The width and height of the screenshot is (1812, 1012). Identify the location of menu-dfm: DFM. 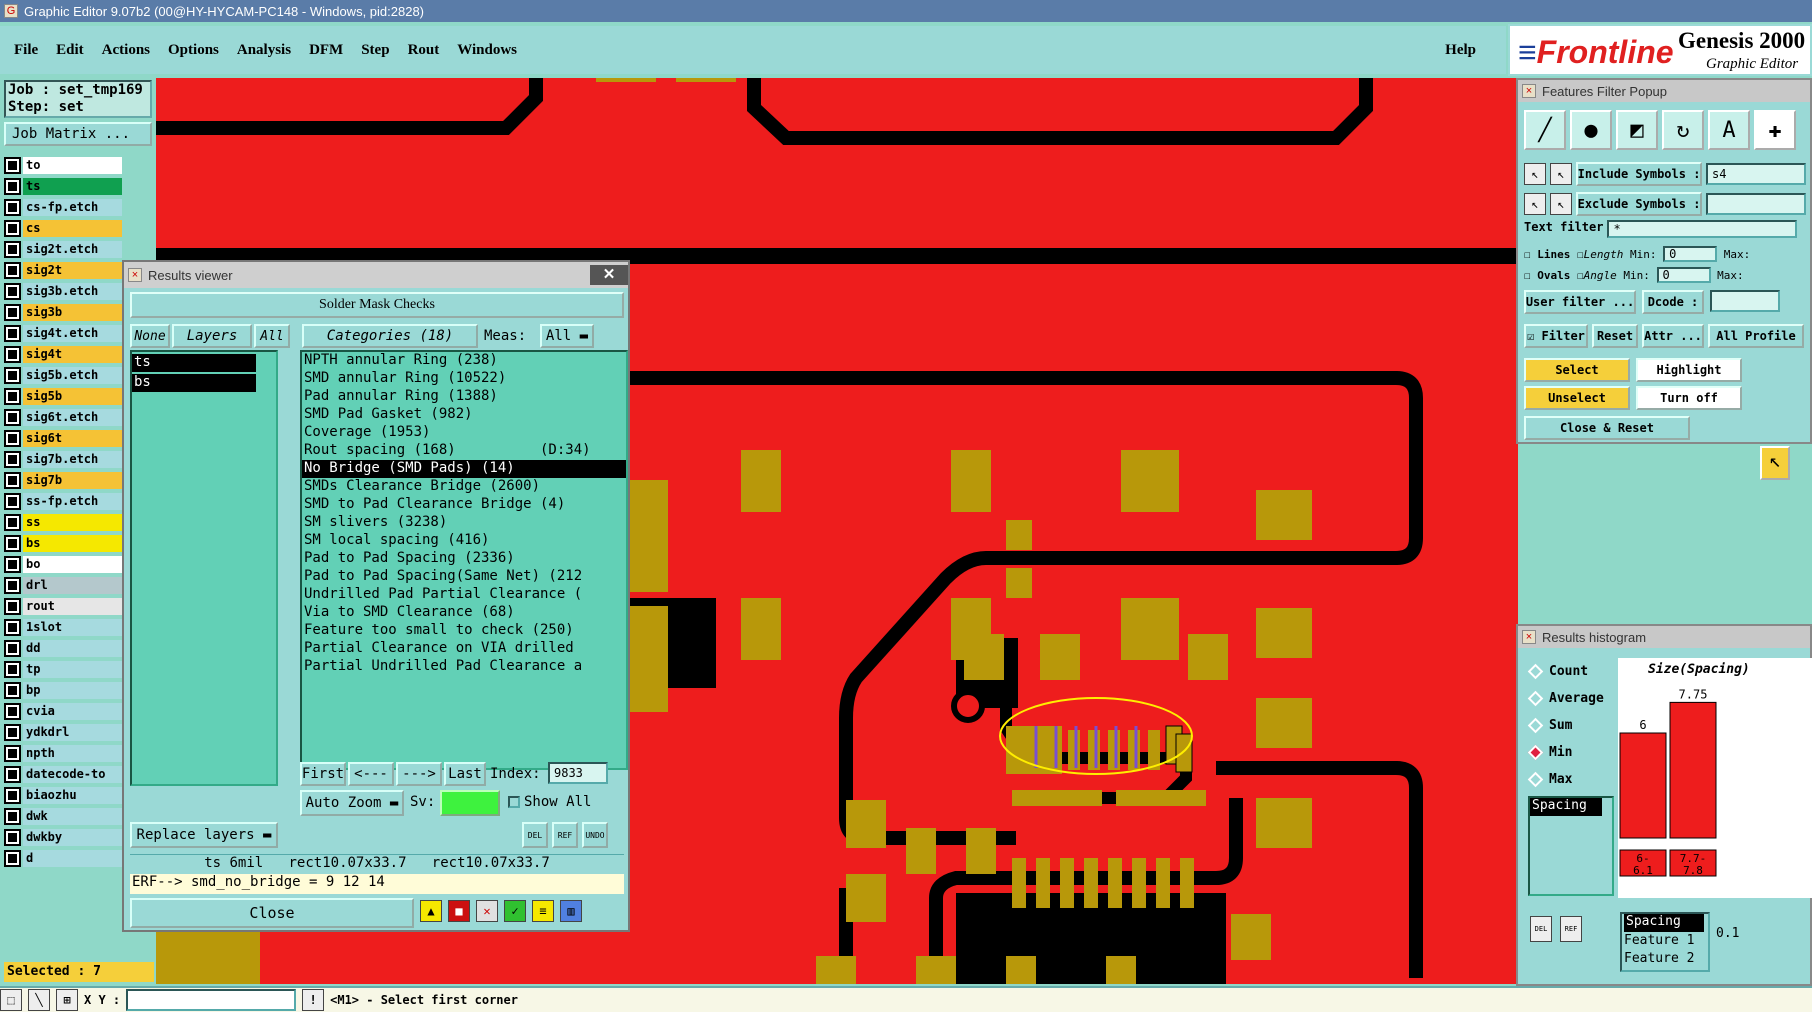
(326, 50).